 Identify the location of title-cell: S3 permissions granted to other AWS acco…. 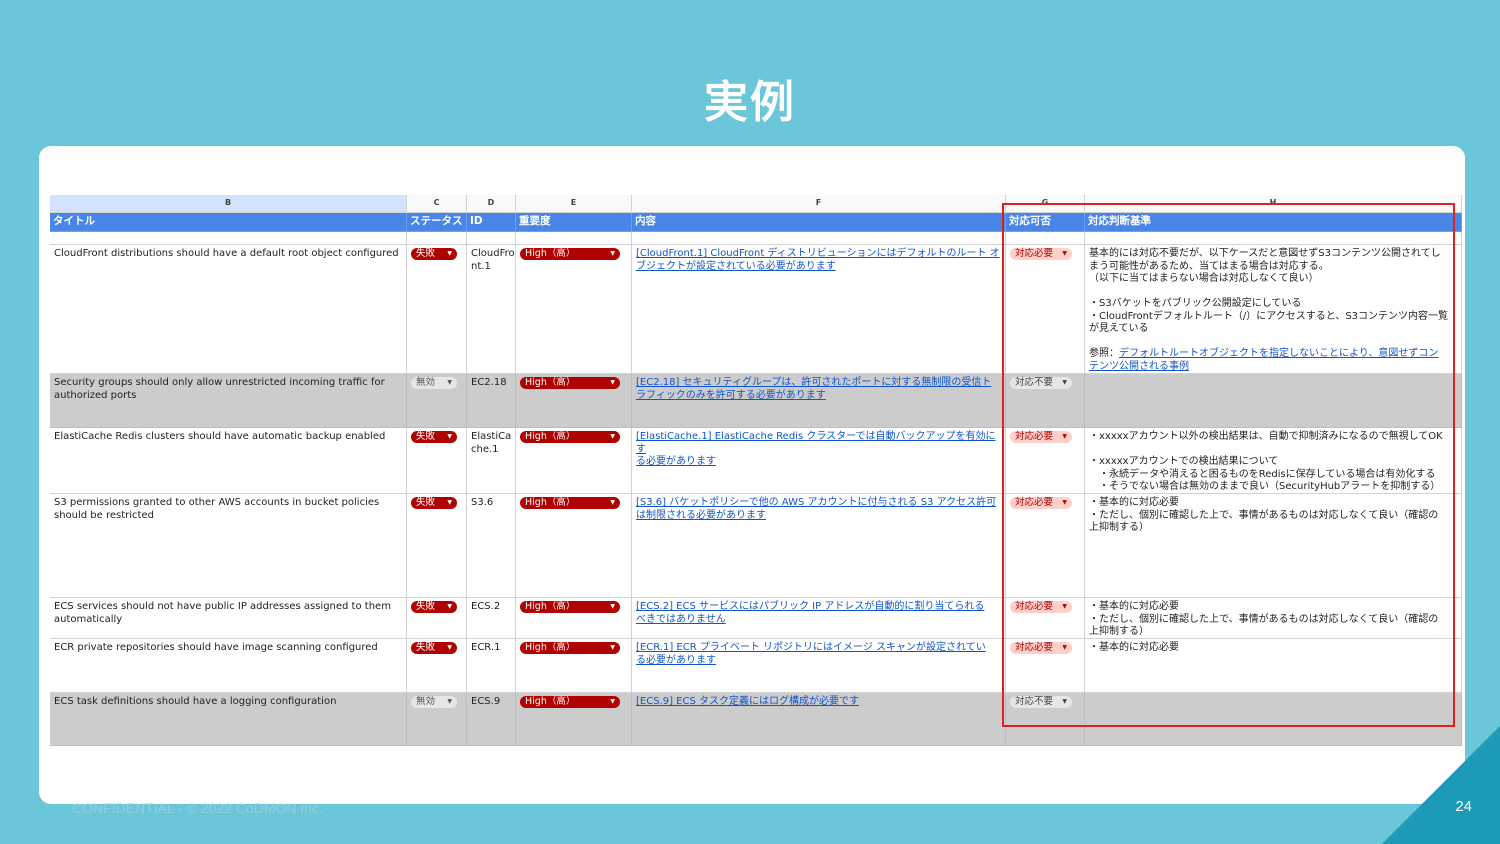
(228, 546).